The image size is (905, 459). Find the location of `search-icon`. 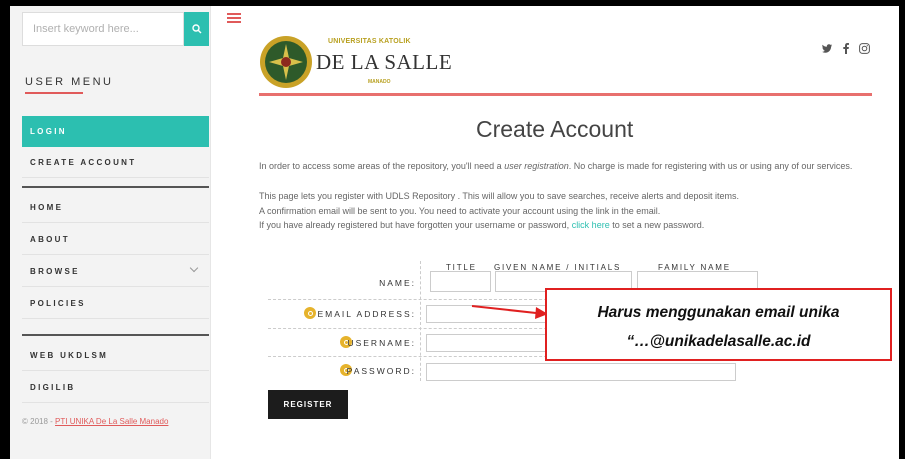

search-icon is located at coordinates (196, 29).